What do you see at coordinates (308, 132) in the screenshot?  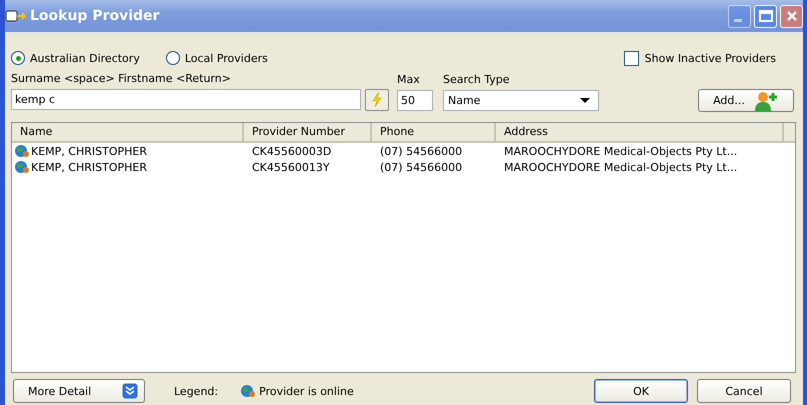 I see `column-header: Provider Number` at bounding box center [308, 132].